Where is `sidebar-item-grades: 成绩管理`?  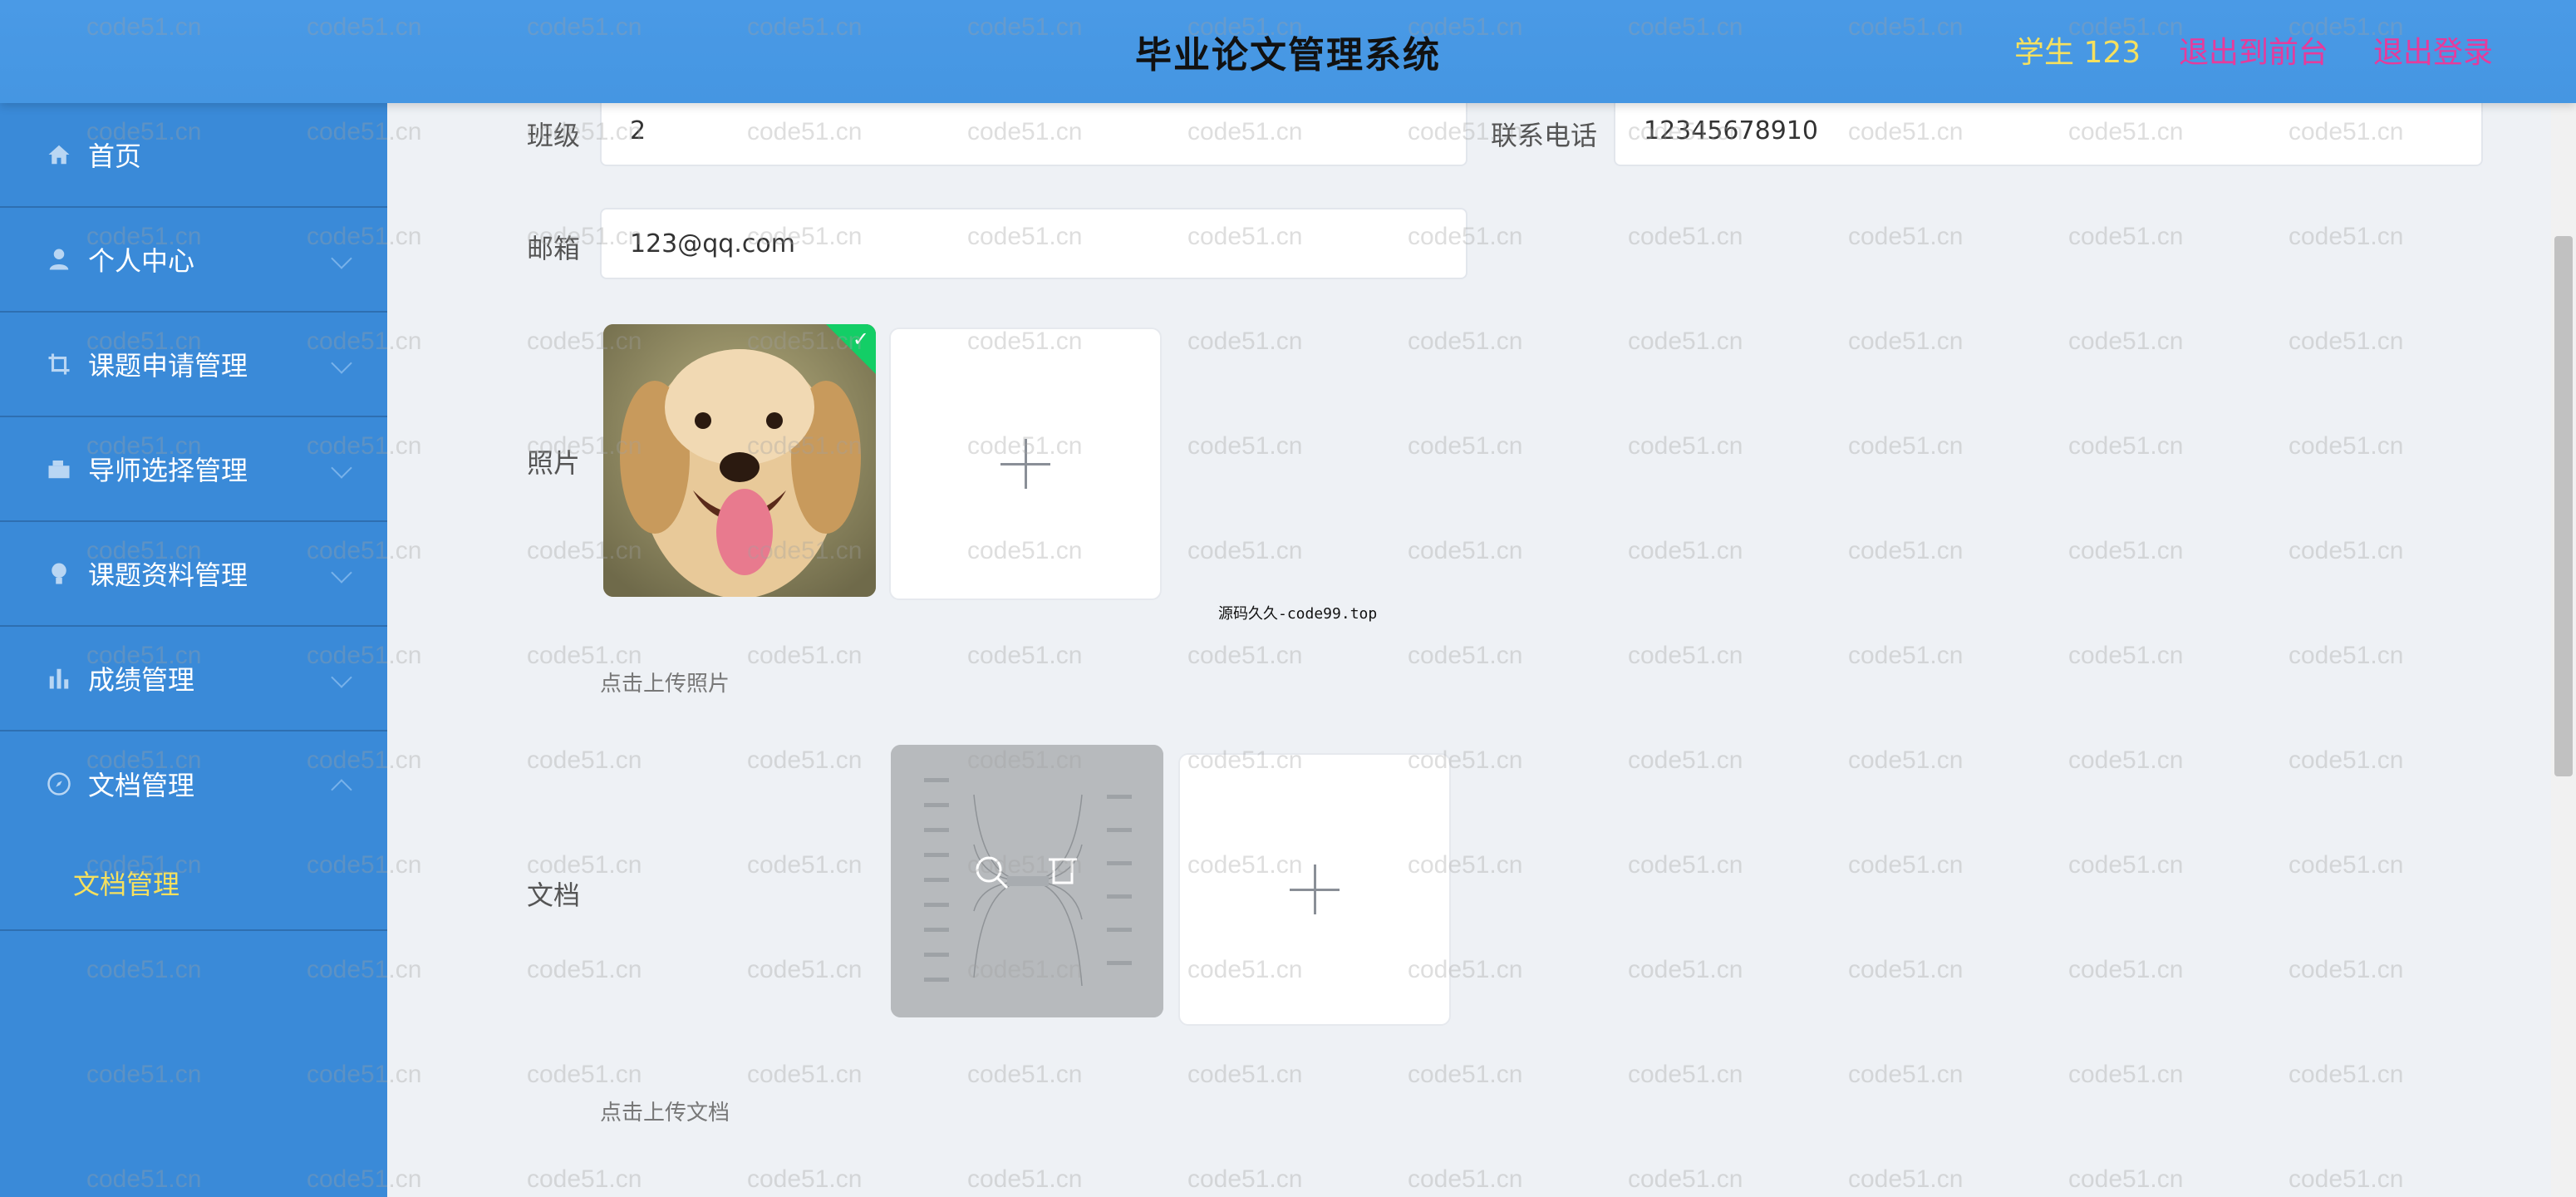
sidebar-item-grades: 成绩管理 is located at coordinates (193, 679).